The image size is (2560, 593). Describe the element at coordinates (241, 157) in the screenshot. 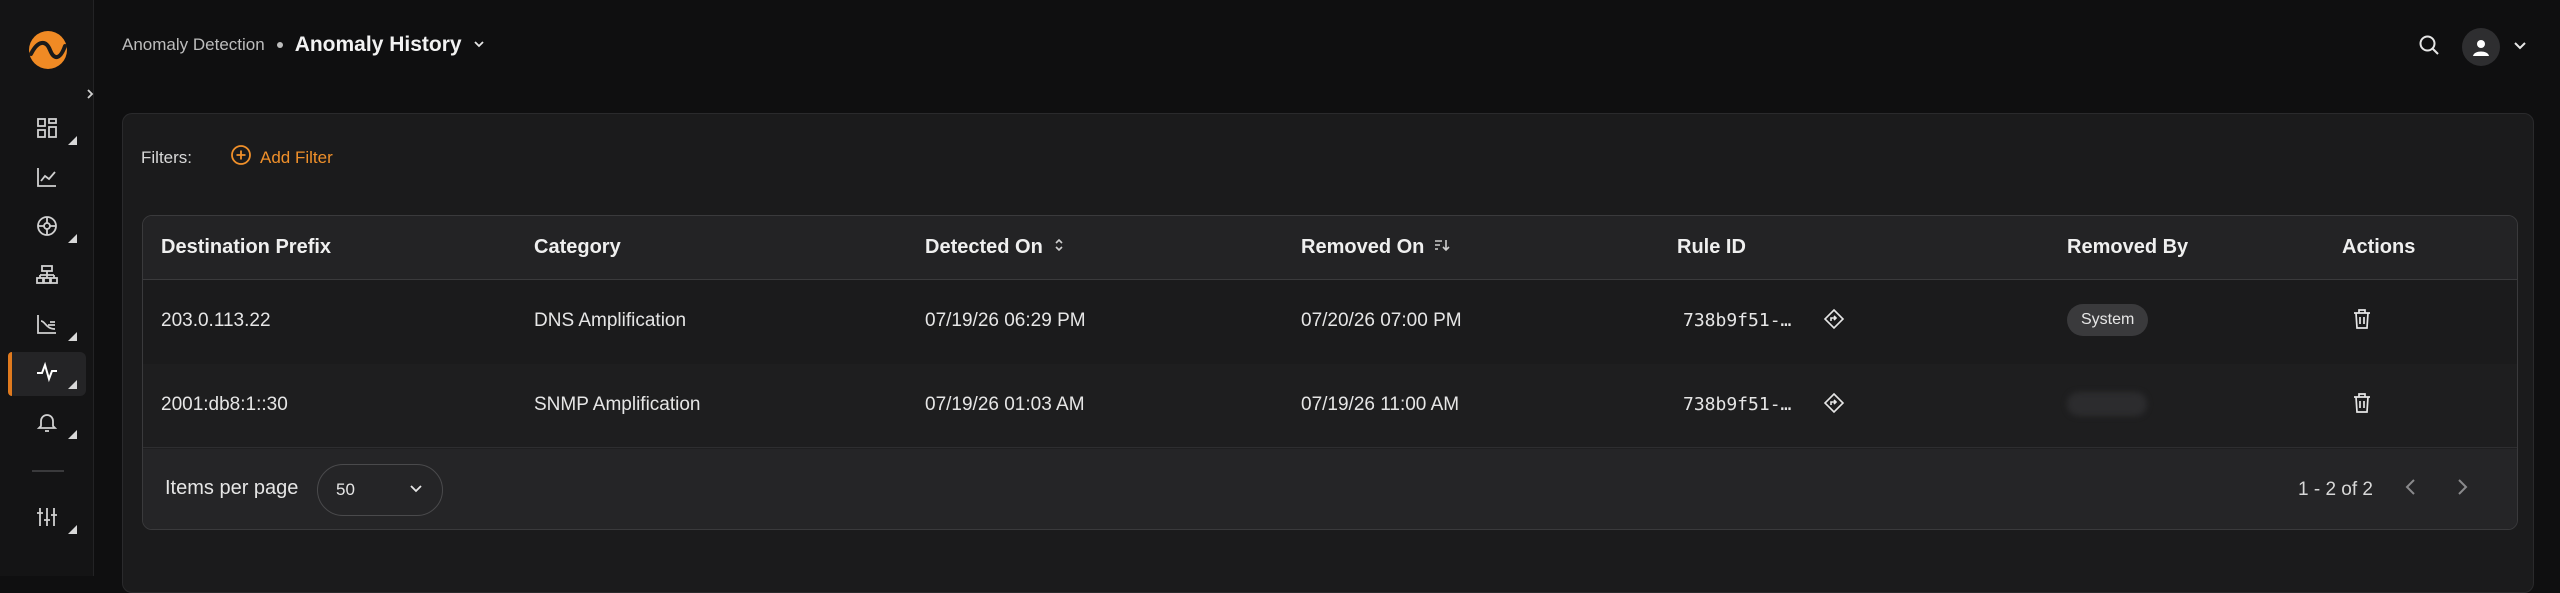

I see `plus-circle-icon` at that location.